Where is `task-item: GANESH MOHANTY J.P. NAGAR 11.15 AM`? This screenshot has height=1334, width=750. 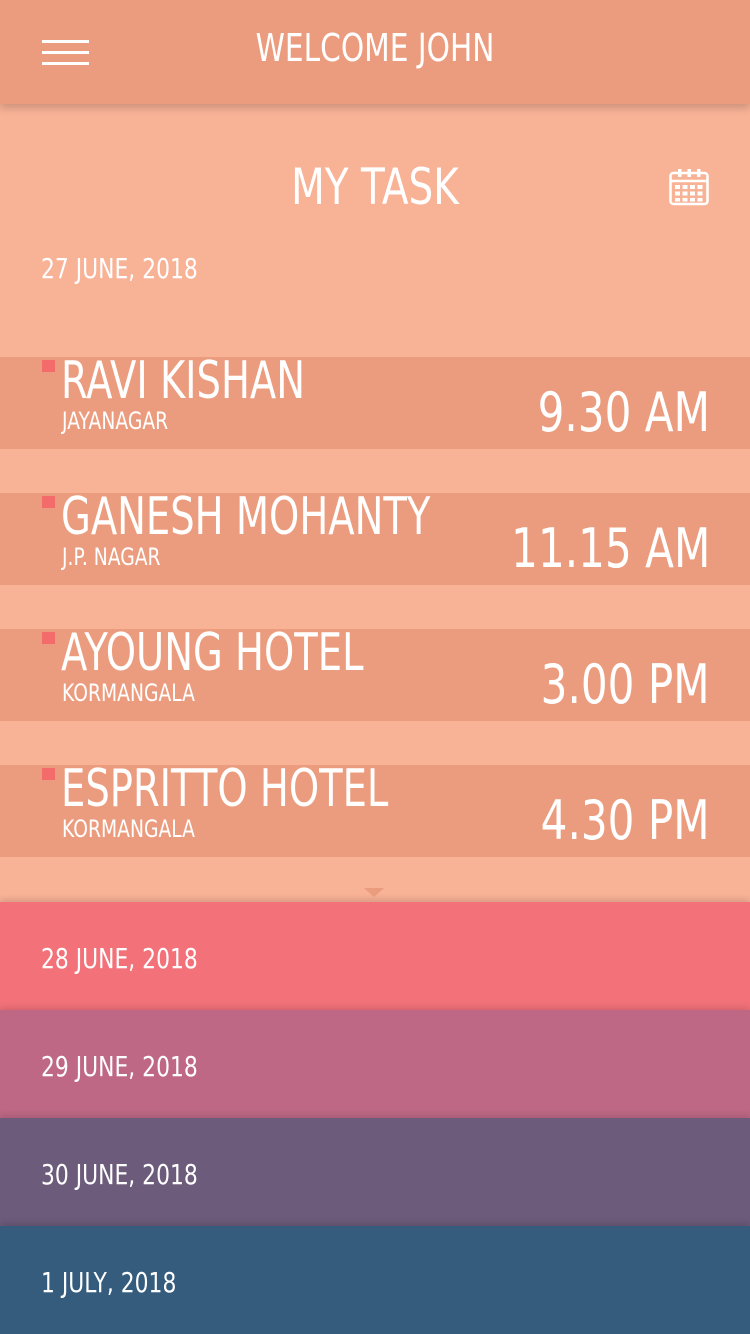 task-item: GANESH MOHANTY J.P. NAGAR 11.15 AM is located at coordinates (375, 536).